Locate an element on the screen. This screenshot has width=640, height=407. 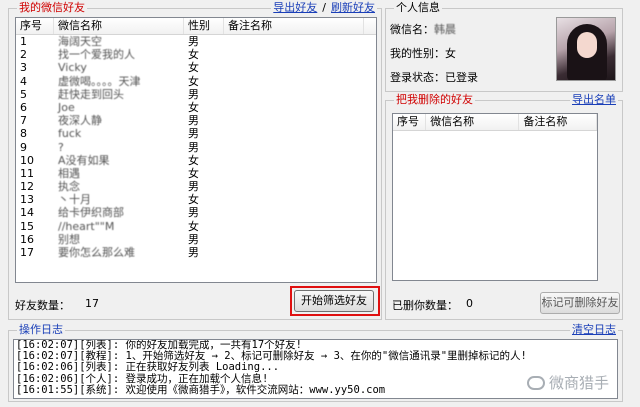
deleted-col-header-index: 序号 is located at coordinates (410, 122).